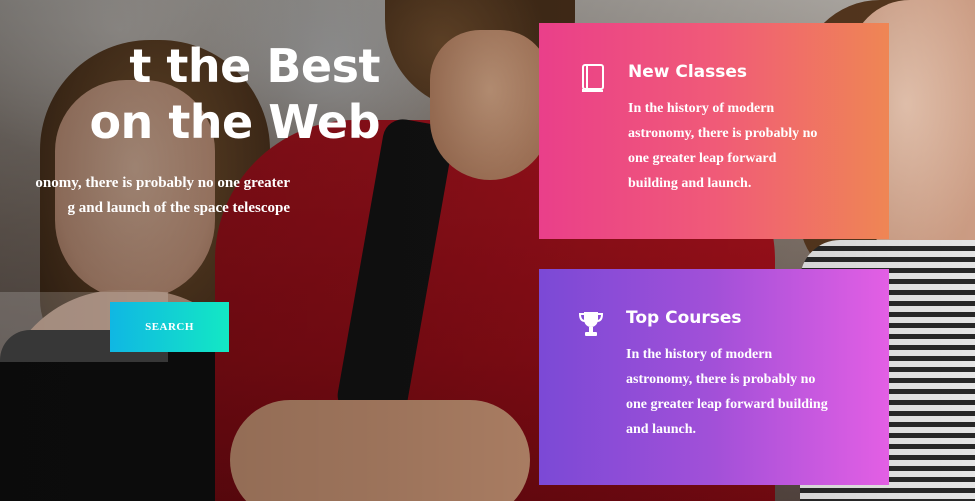 This screenshot has height=501, width=975. What do you see at coordinates (727, 404) in the screenshot?
I see `card-description-line: one greater leap forward building` at bounding box center [727, 404].